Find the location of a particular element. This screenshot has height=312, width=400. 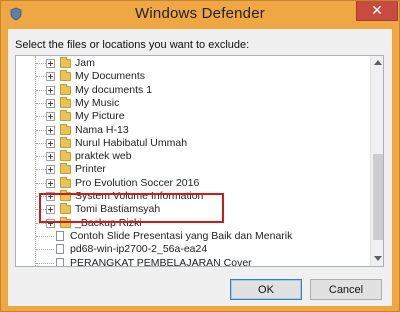

scroll-down-arrow-icon is located at coordinates (378, 258).